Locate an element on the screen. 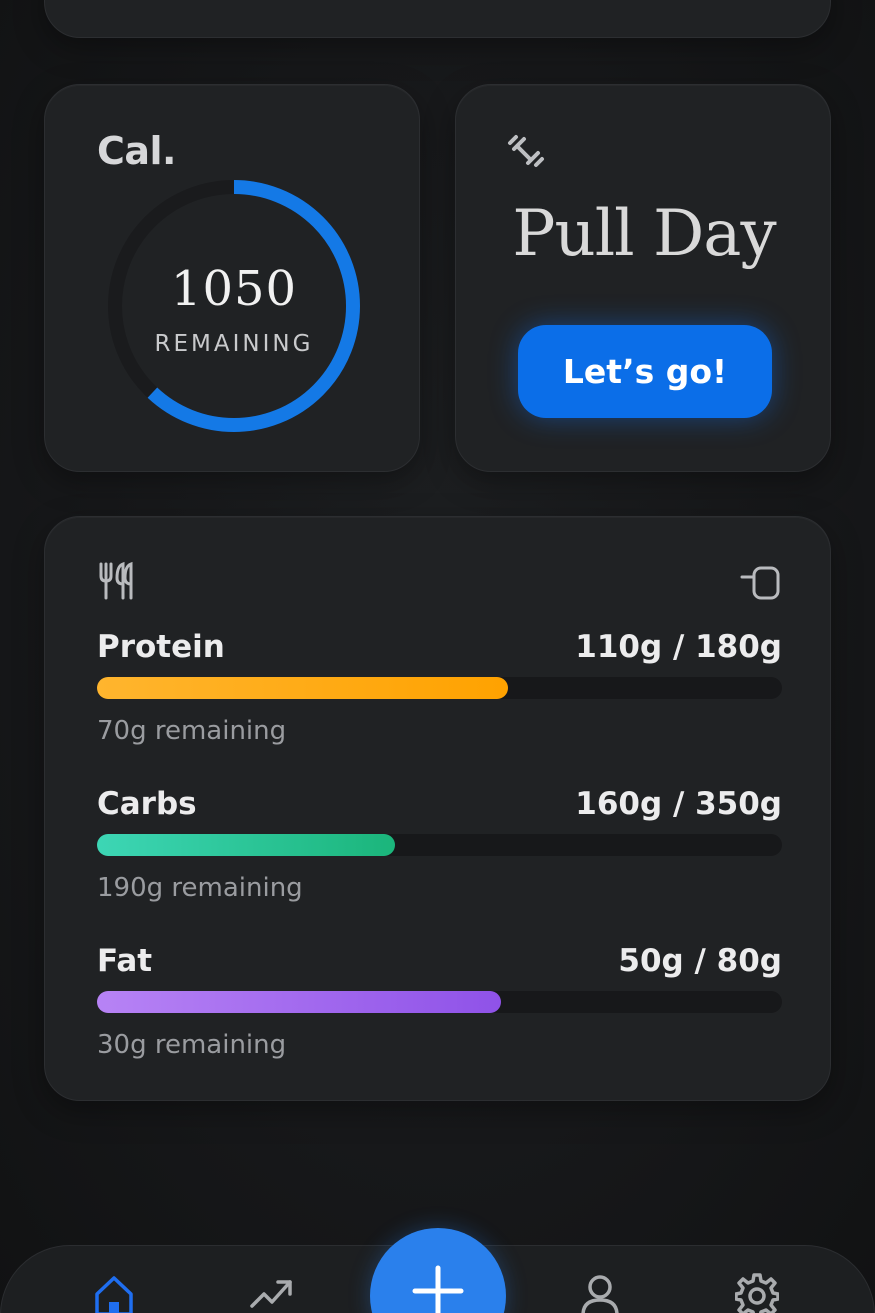 The width and height of the screenshot is (875, 1313). macro-row-carbs: Carbs 160g / 350g 190g remaining is located at coordinates (439, 856).